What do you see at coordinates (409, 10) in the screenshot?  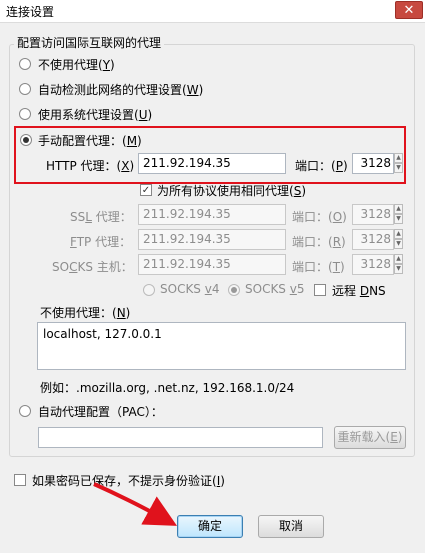 I see `close-button: ✕` at bounding box center [409, 10].